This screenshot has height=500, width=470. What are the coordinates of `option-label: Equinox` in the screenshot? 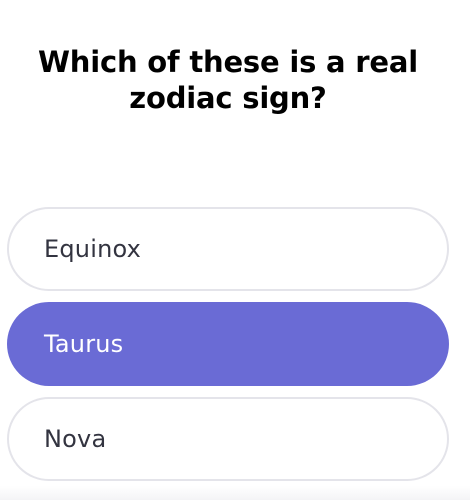 It's located at (93, 249).